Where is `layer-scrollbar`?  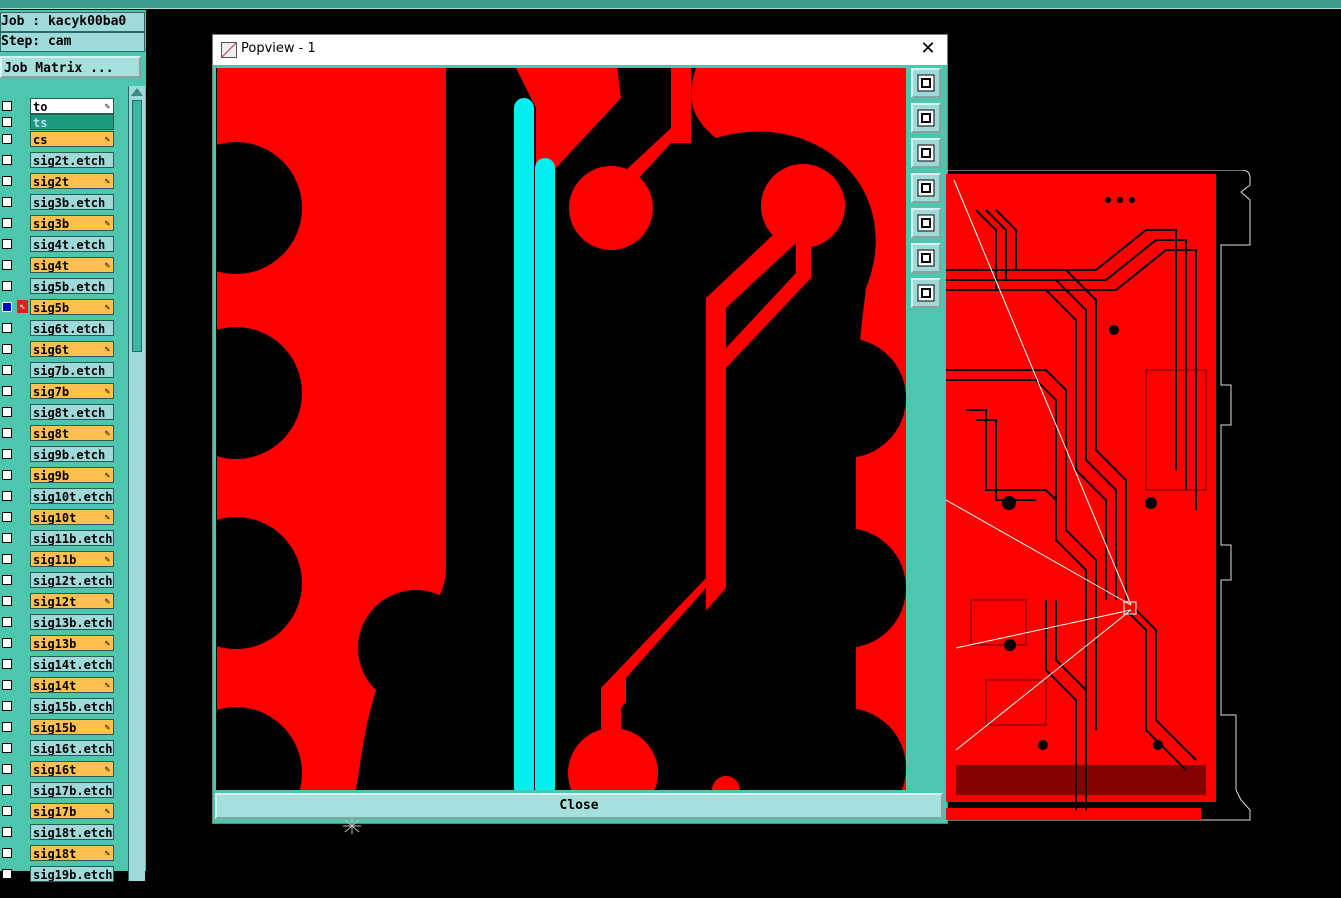 layer-scrollbar is located at coordinates (136, 483).